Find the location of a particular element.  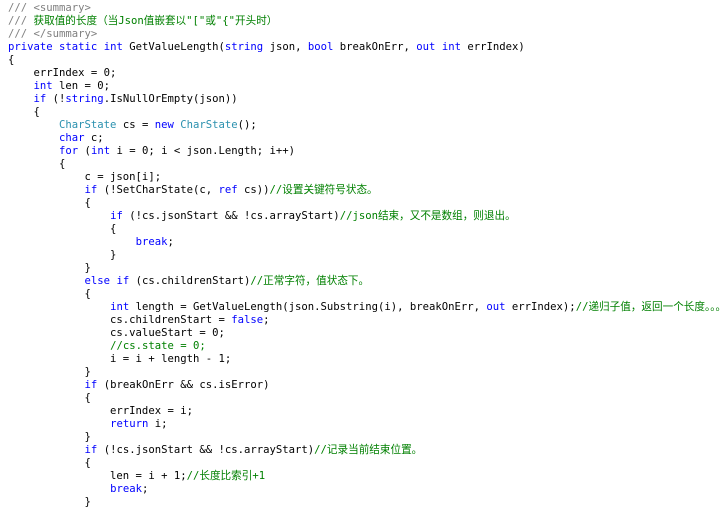

code-token: errIndex = 0; is located at coordinates (62, 73).